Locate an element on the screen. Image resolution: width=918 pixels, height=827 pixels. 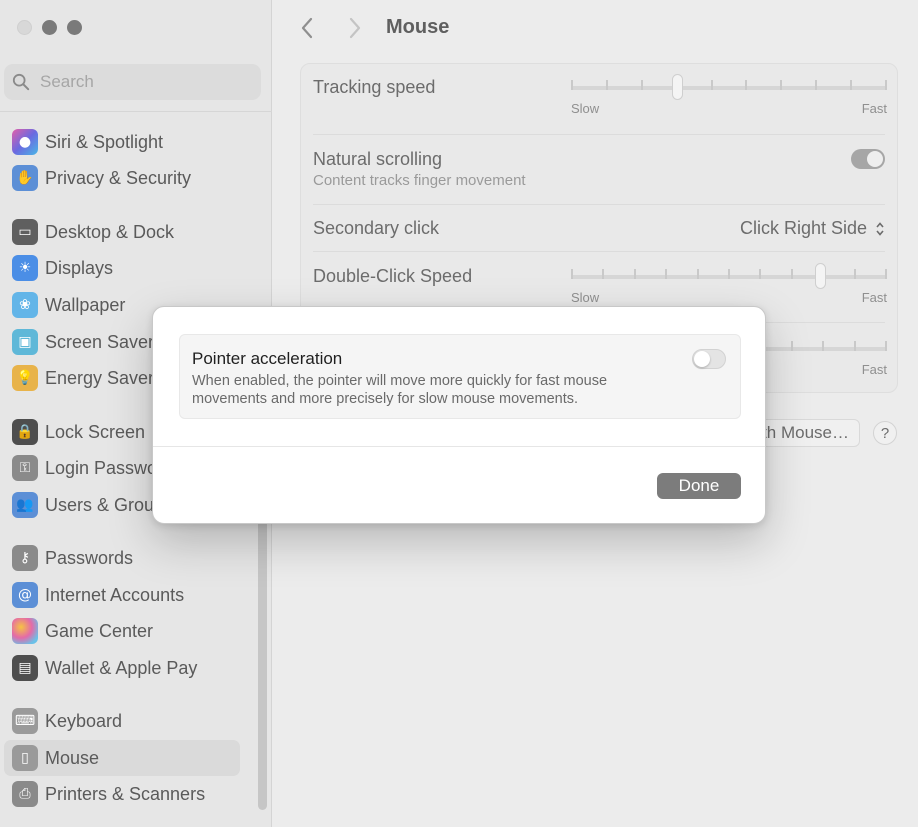
bulb-icon: 💡 is located at coordinates (25, 378).